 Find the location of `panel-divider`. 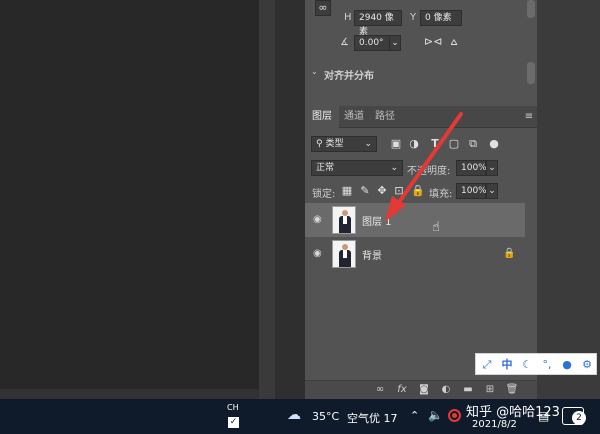

panel-divider is located at coordinates (267, 199).